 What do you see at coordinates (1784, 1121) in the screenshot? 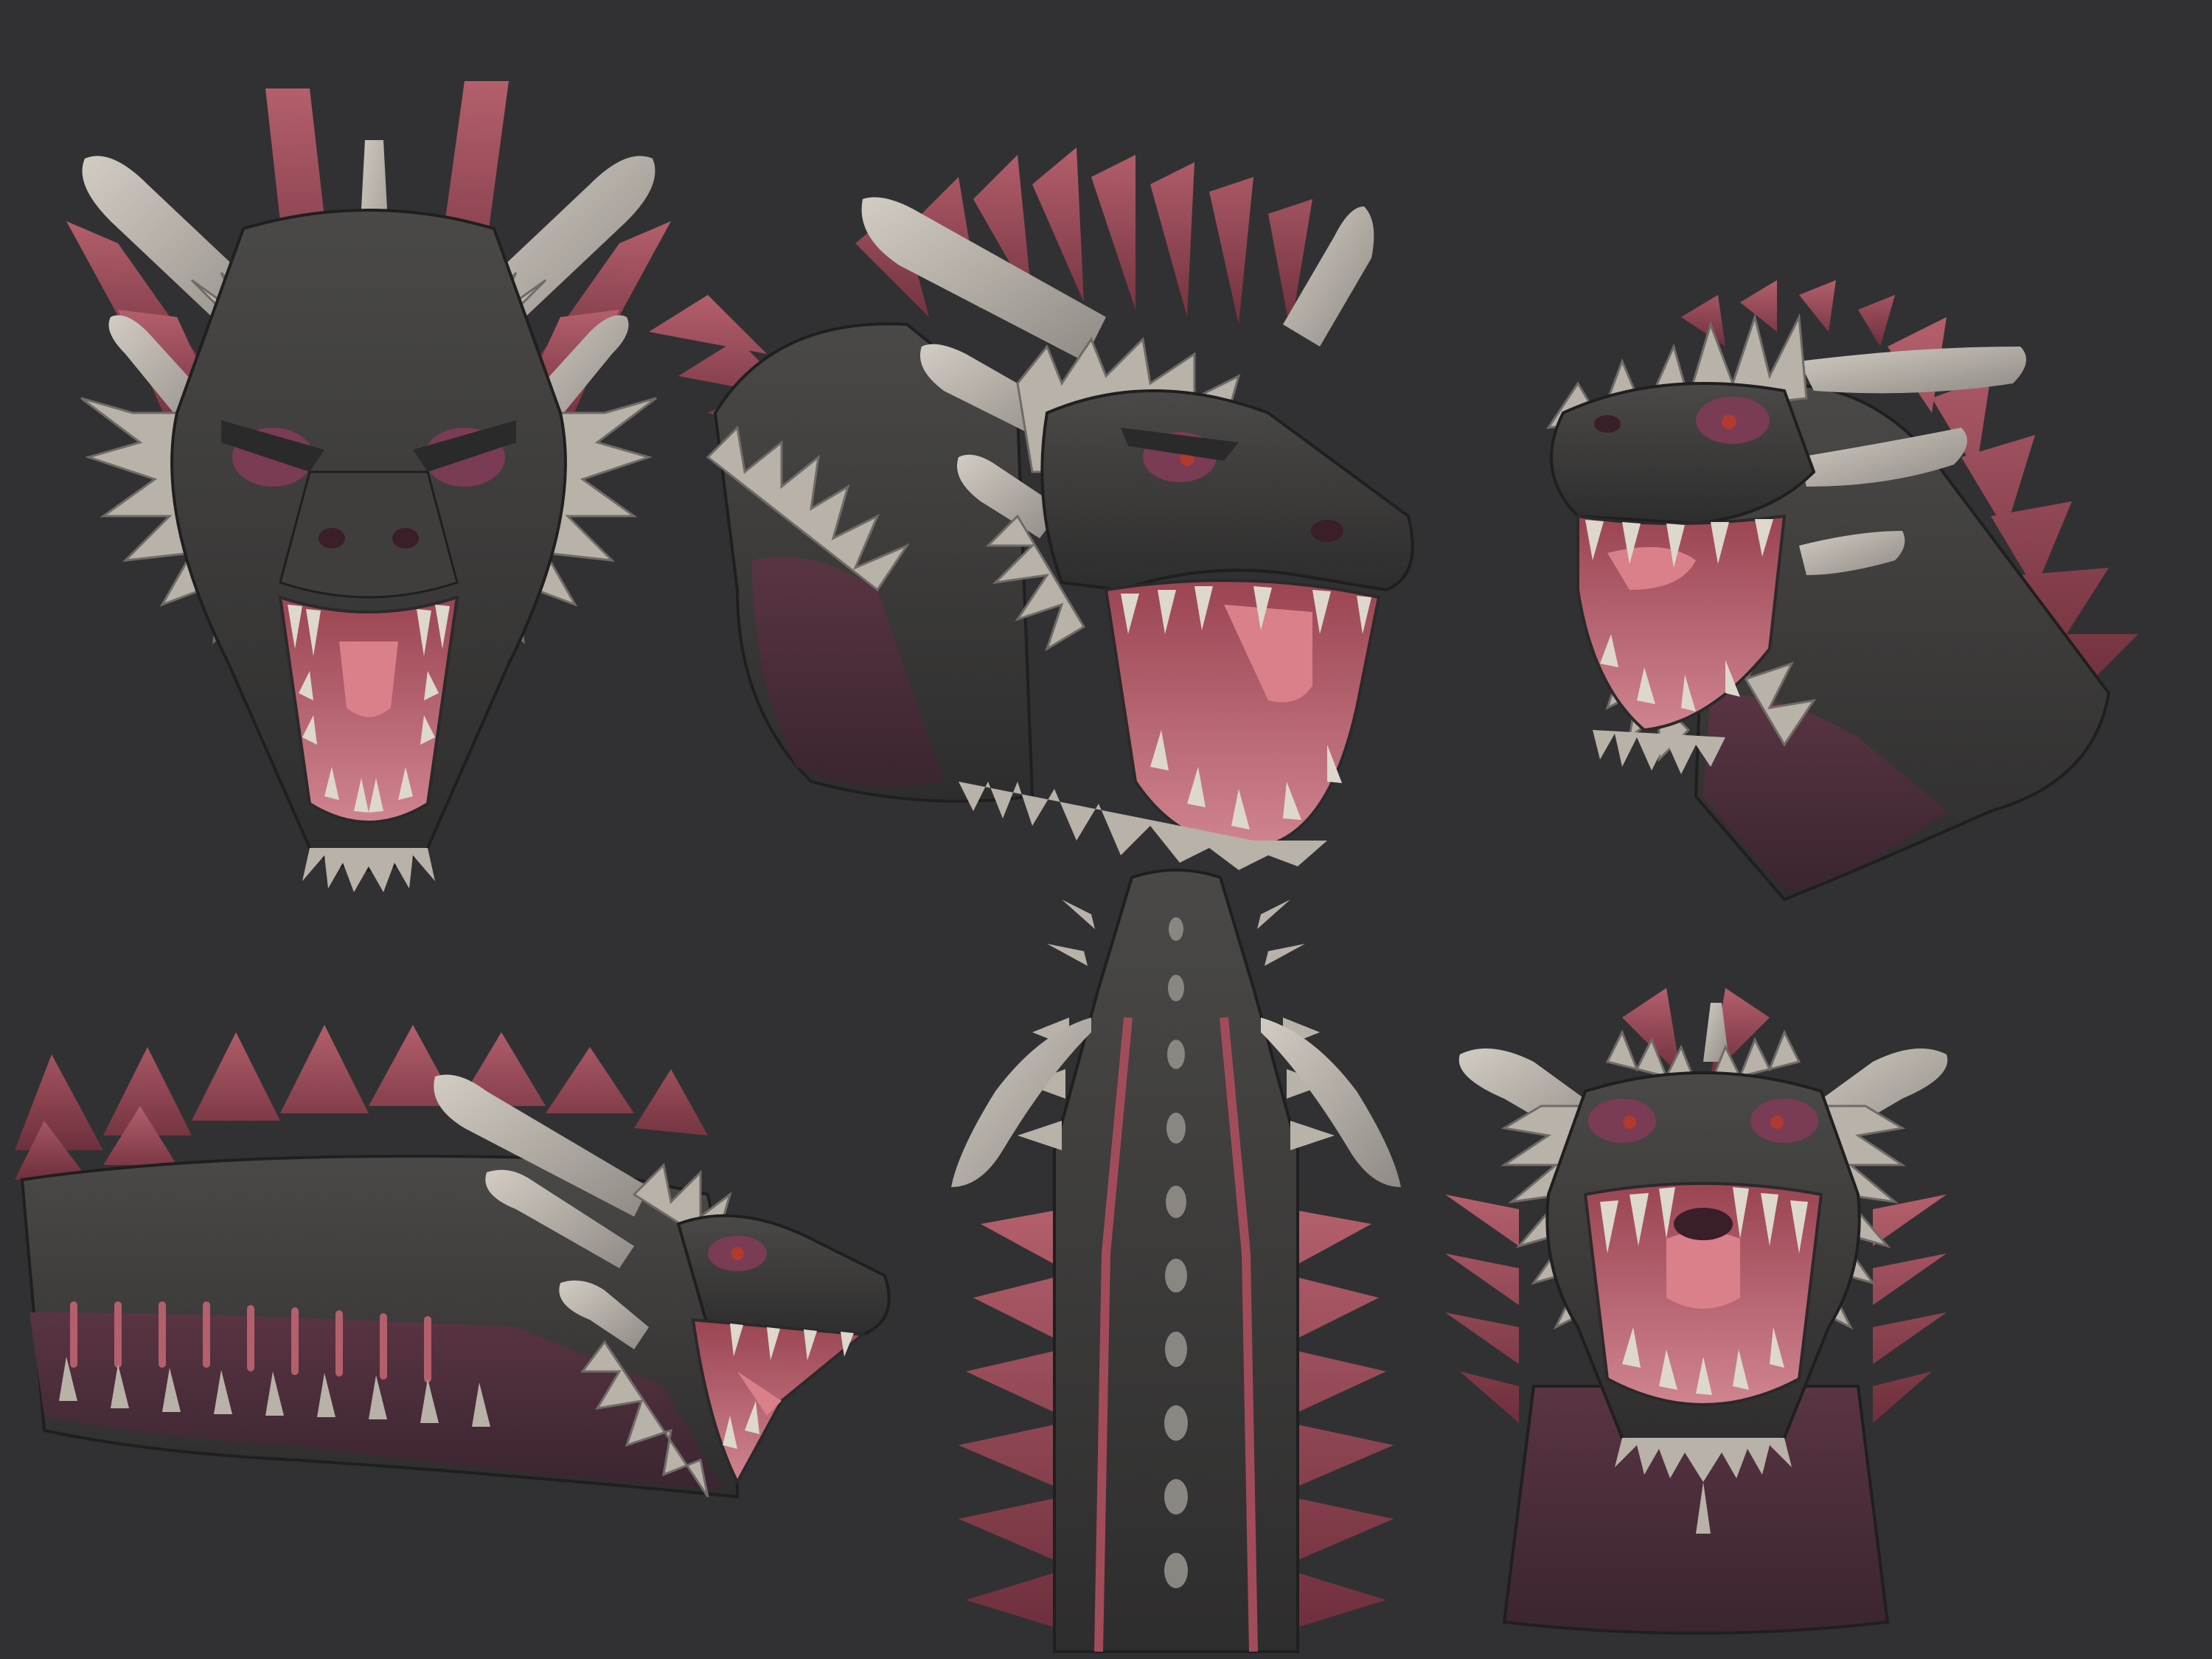
I see `eye-socket-right` at bounding box center [1784, 1121].